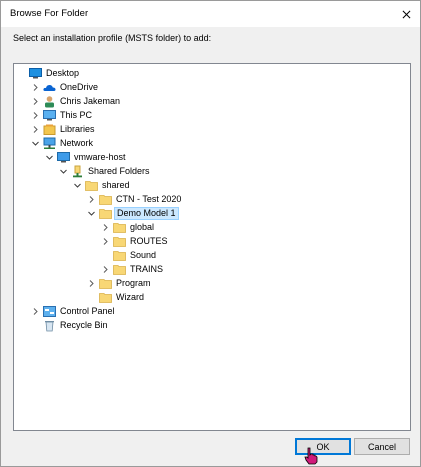 Image resolution: width=421 pixels, height=467 pixels. I want to click on control-panel-icon, so click(49, 311).